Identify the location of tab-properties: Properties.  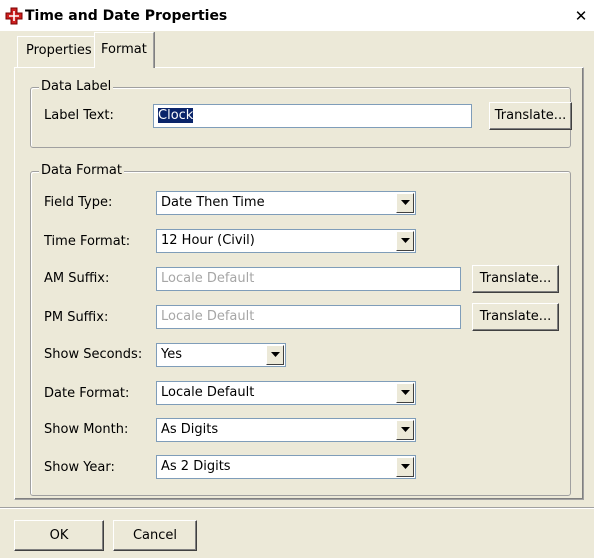
(57, 51).